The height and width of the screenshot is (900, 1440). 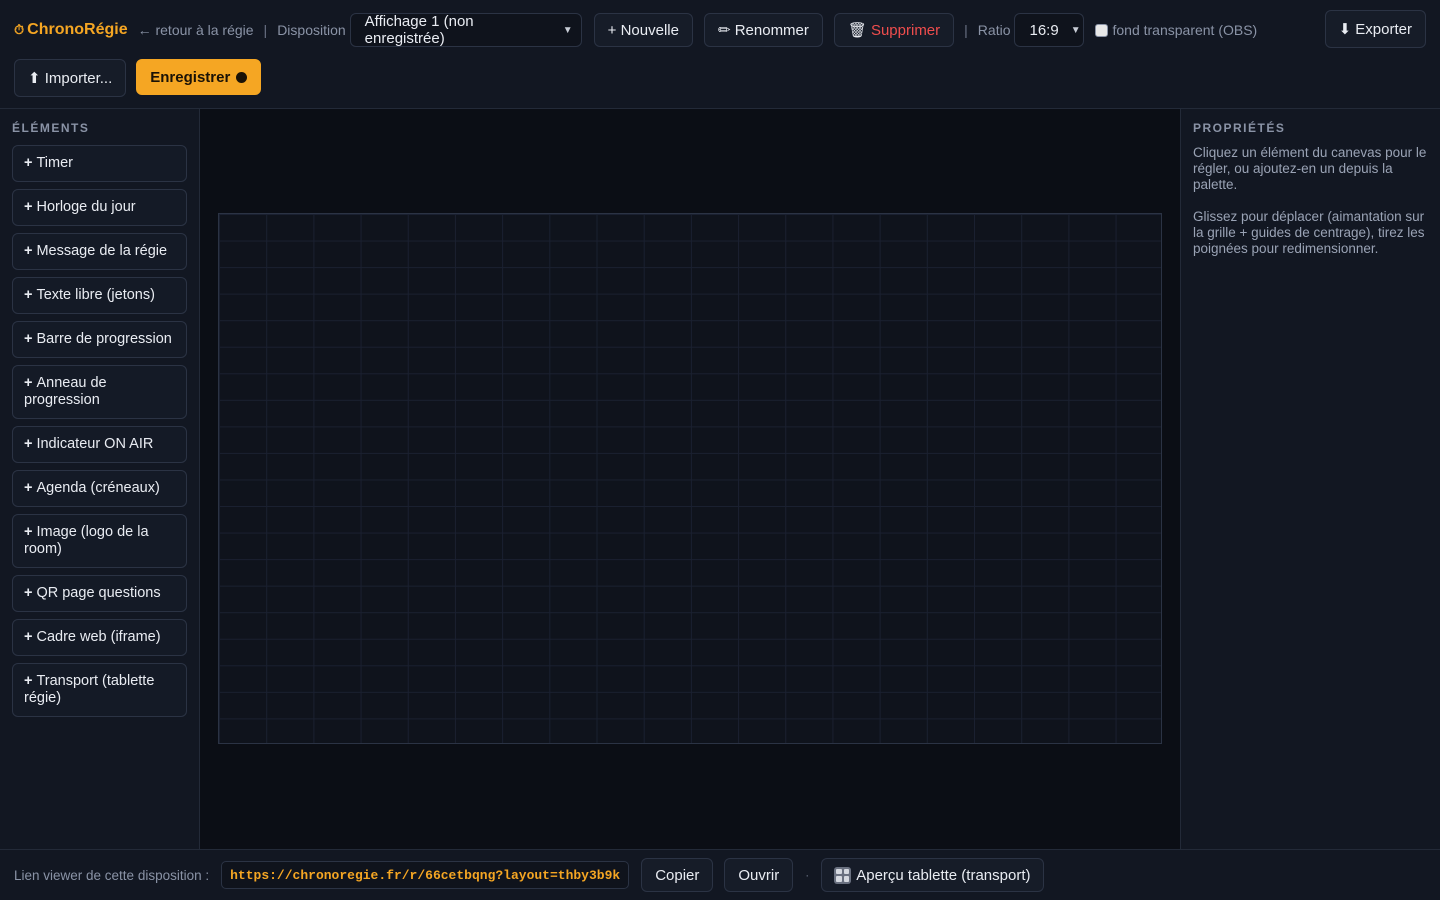 What do you see at coordinates (1185, 30) in the screenshot?
I see `transparent-background-label: fond transparent (OBS)` at bounding box center [1185, 30].